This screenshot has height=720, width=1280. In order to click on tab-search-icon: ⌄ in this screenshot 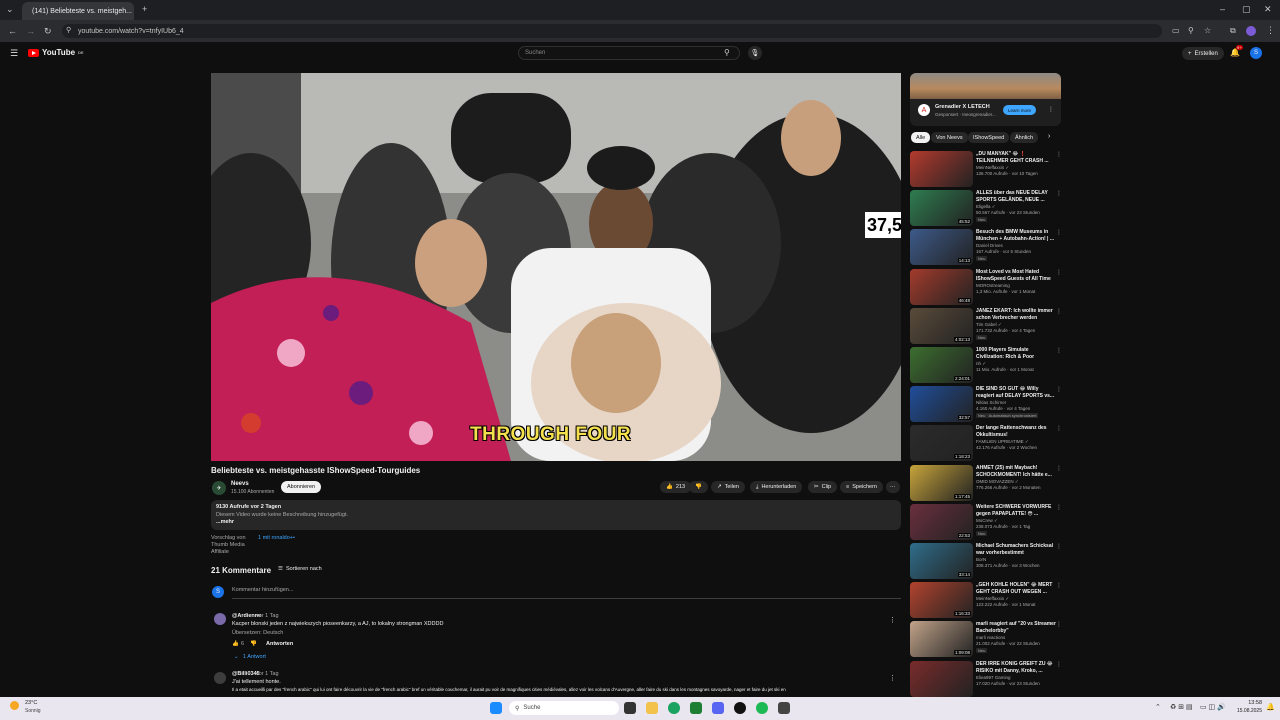, I will do `click(10, 9)`.